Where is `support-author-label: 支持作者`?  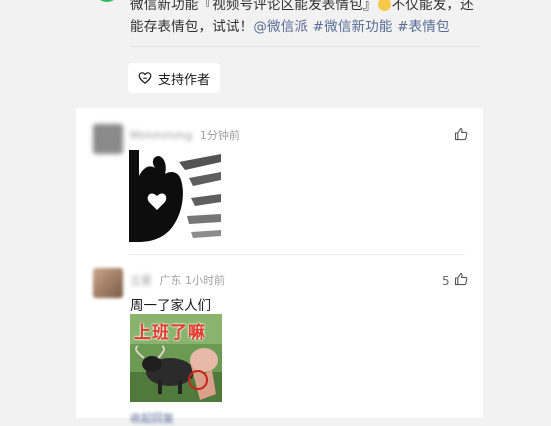
support-author-label: 支持作者 is located at coordinates (184, 80).